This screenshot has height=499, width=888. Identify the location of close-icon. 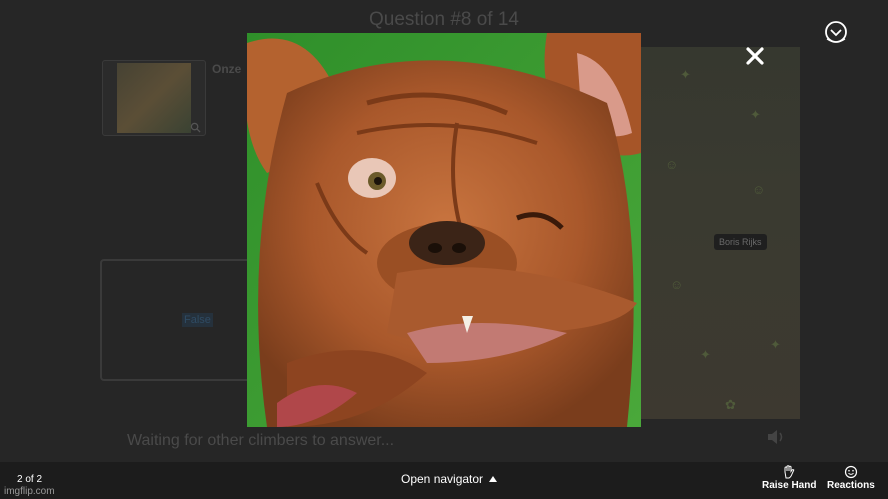
(755, 56).